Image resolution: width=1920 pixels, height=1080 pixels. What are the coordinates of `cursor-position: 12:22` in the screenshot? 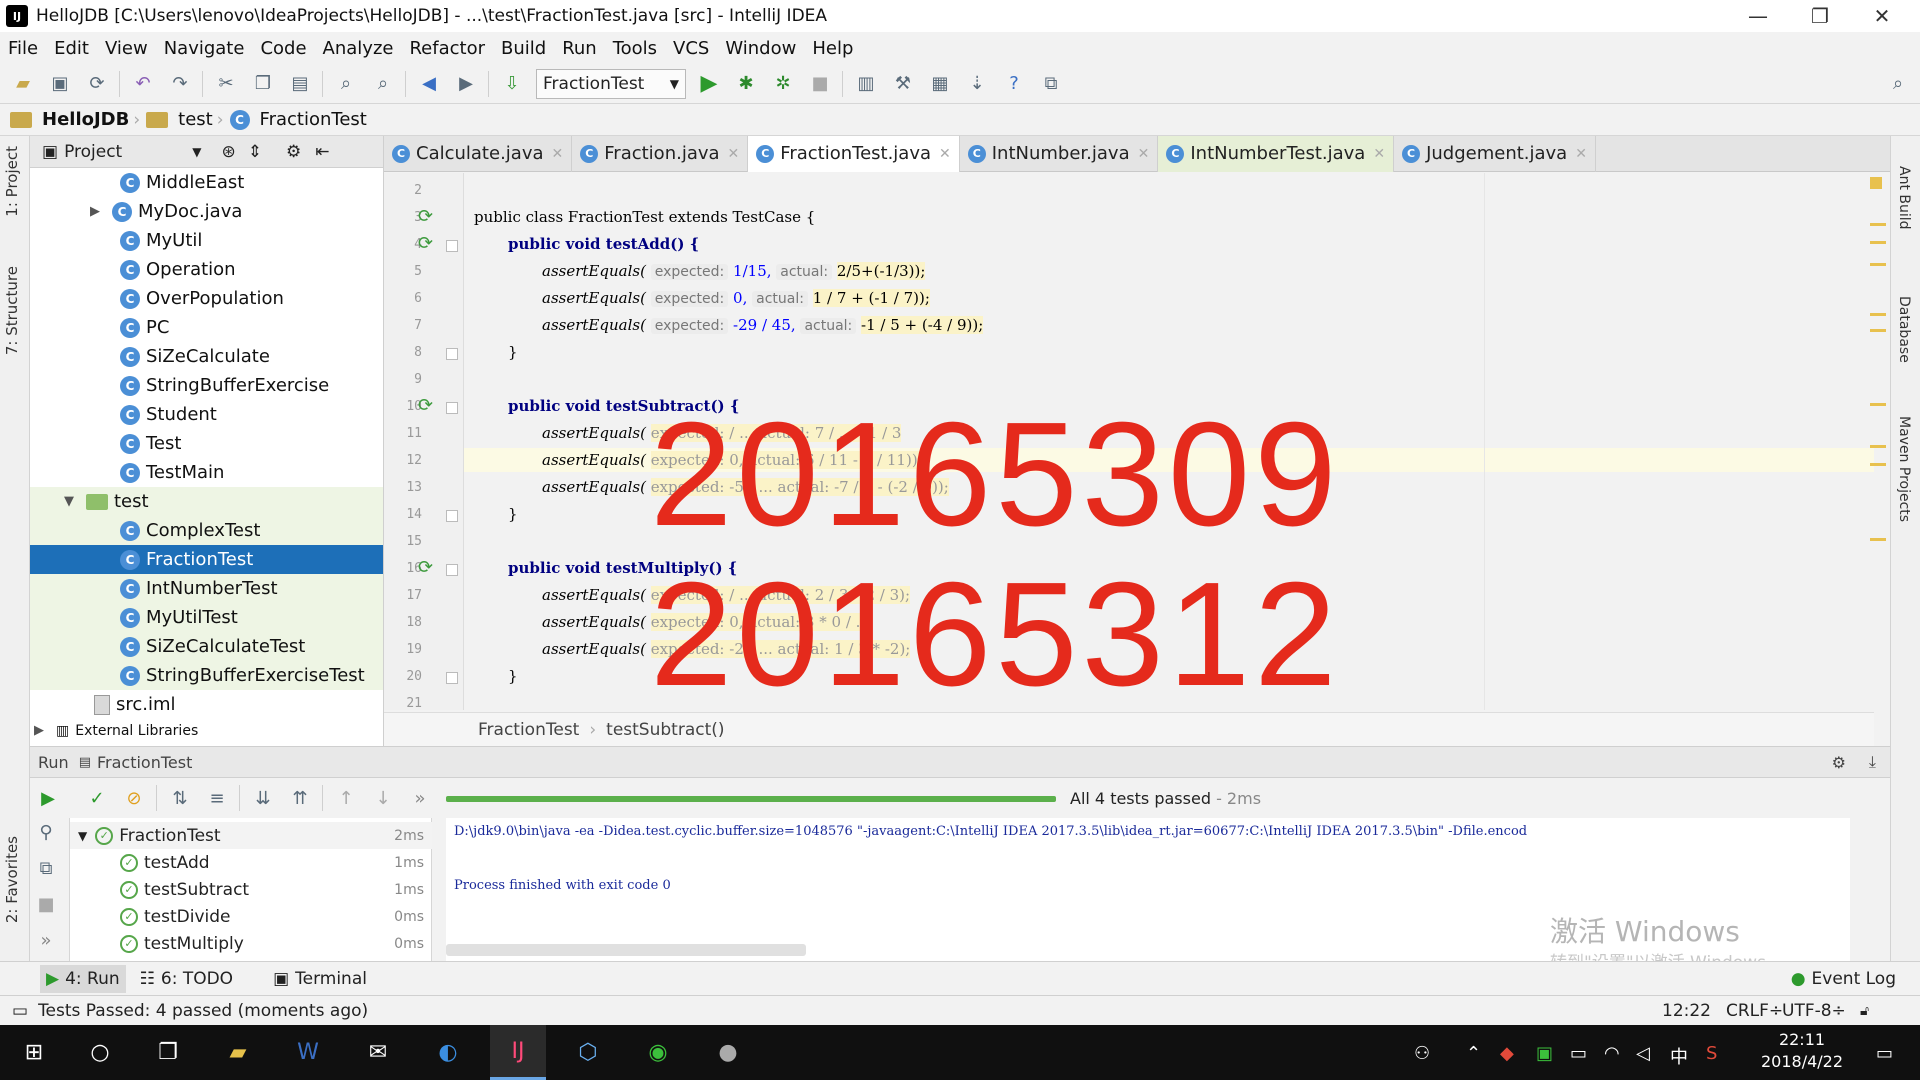 It's located at (1686, 1011).